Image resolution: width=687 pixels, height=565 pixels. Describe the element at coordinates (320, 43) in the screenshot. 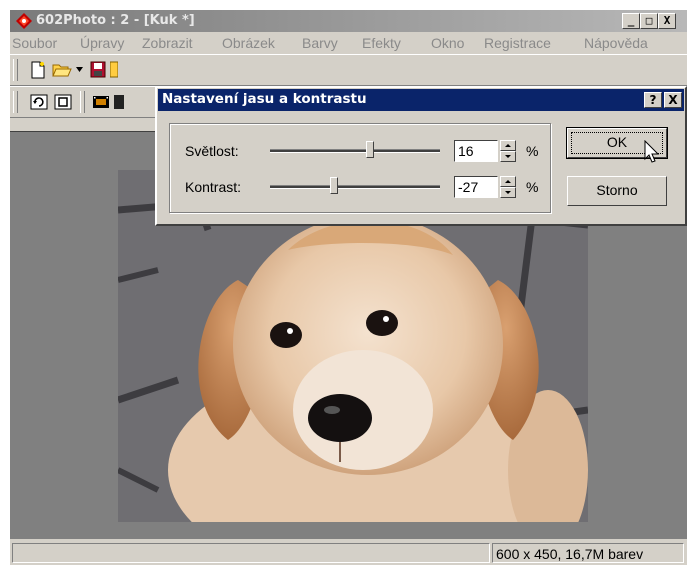

I see `menu-barvy: Barvy` at that location.